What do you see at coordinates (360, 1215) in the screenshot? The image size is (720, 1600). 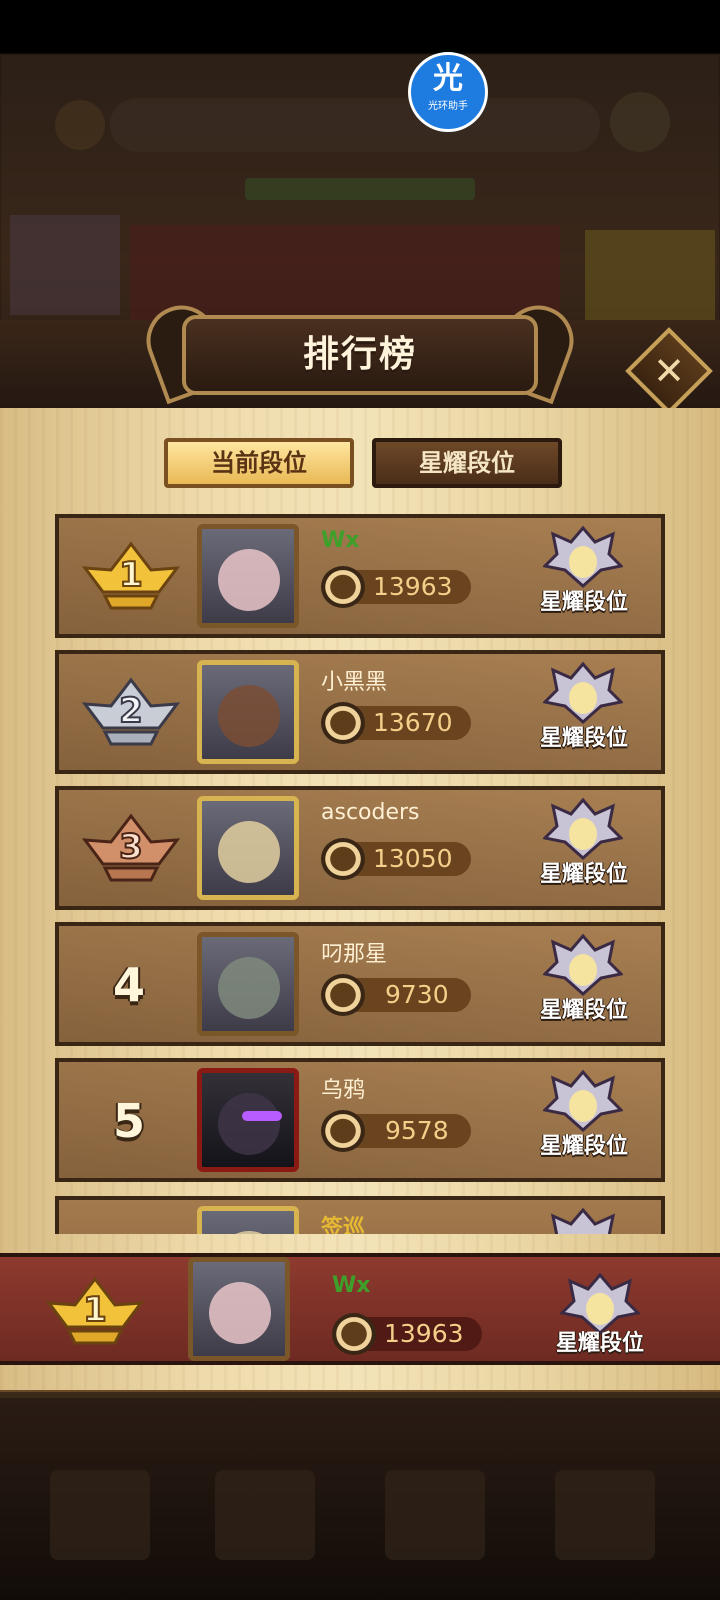 I see `leaderboard-row-partial: 签巡` at bounding box center [360, 1215].